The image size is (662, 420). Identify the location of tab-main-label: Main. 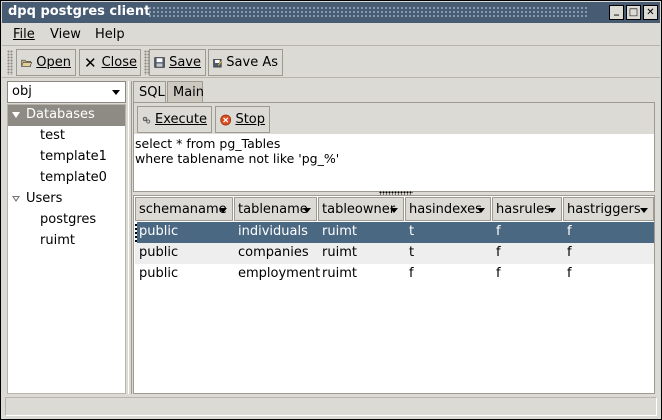
(189, 92).